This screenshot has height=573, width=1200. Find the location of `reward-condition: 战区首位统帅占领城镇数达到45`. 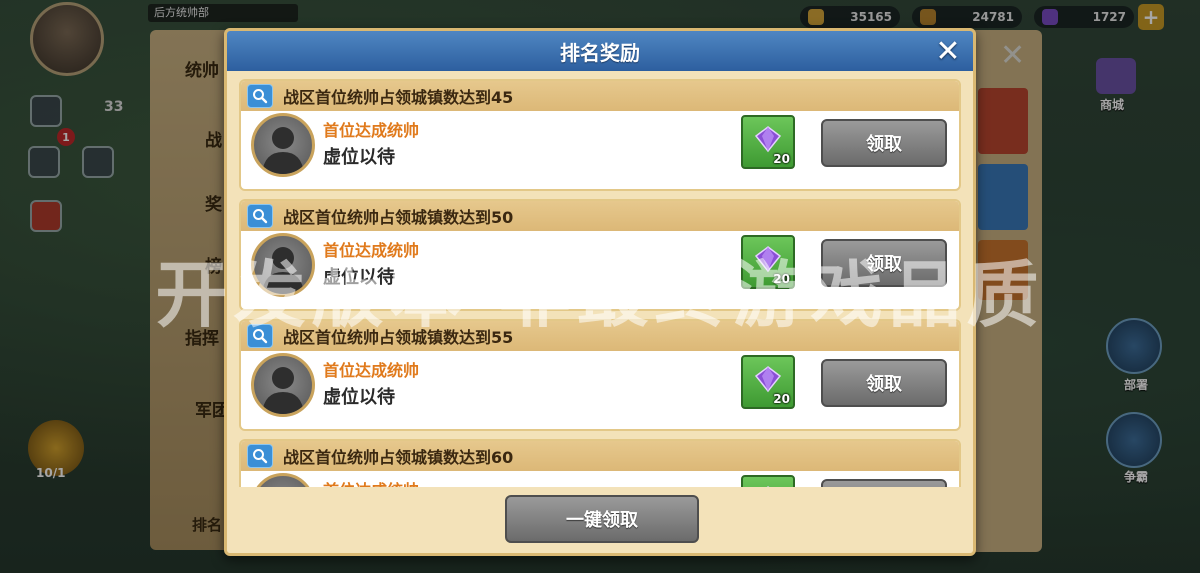

reward-condition: 战区首位统帅占领城镇数达到45 is located at coordinates (398, 97).